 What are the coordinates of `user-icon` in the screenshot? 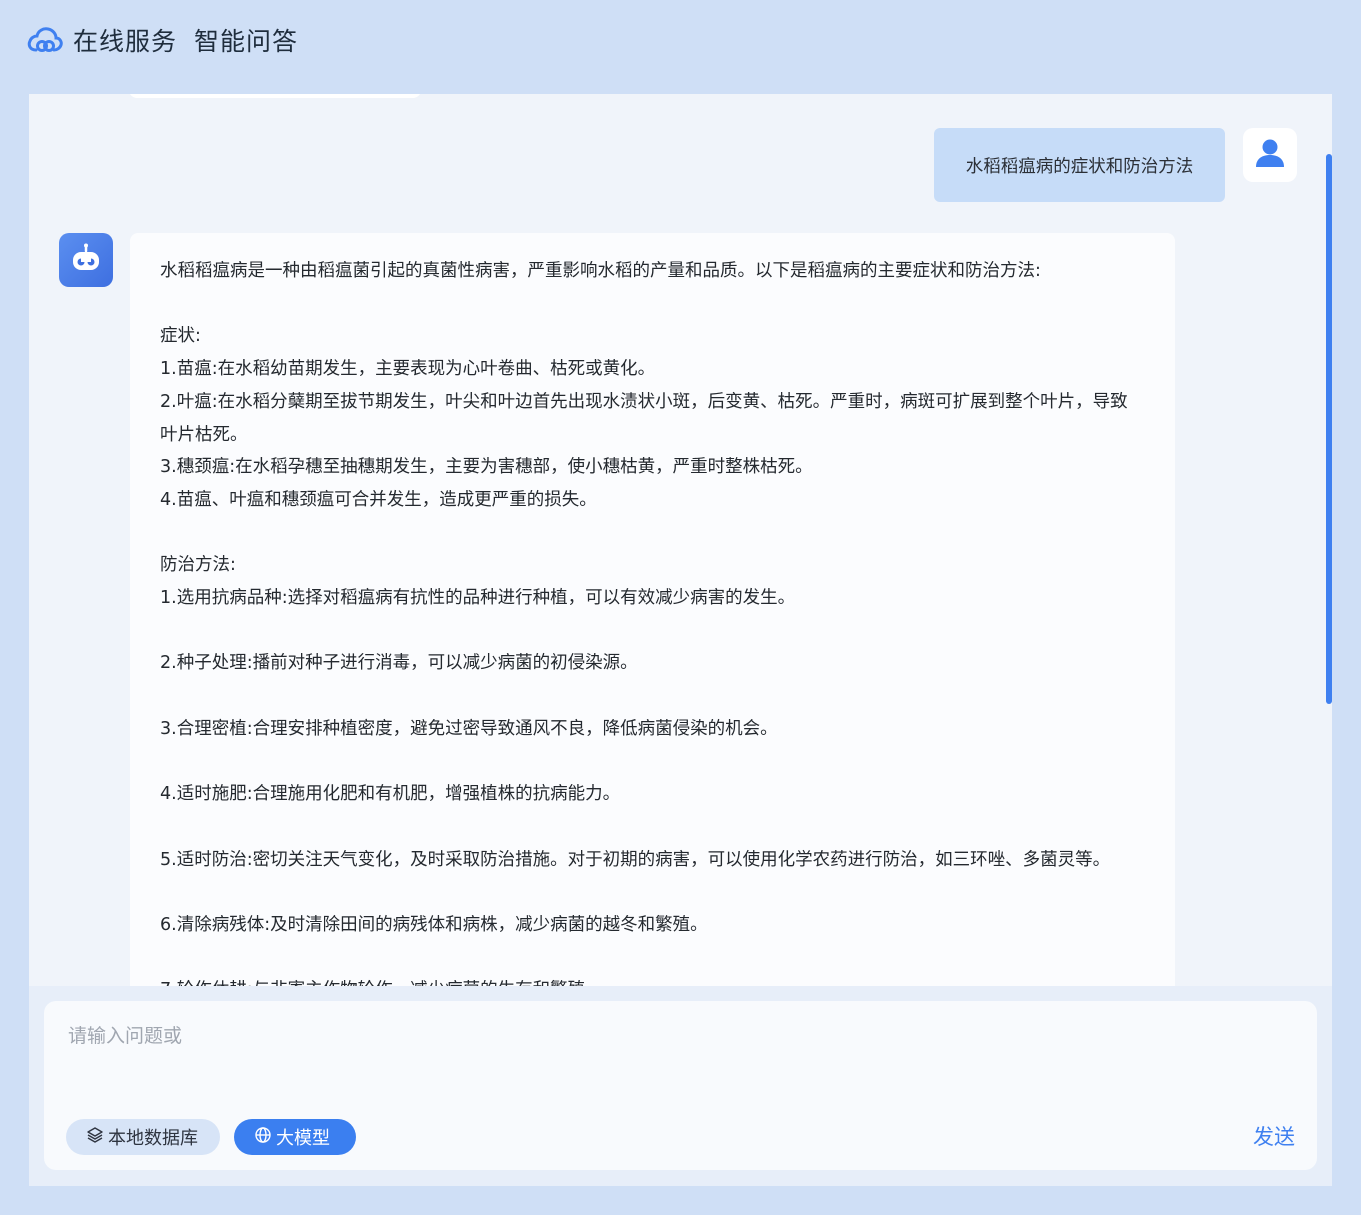 It's located at (1270, 155).